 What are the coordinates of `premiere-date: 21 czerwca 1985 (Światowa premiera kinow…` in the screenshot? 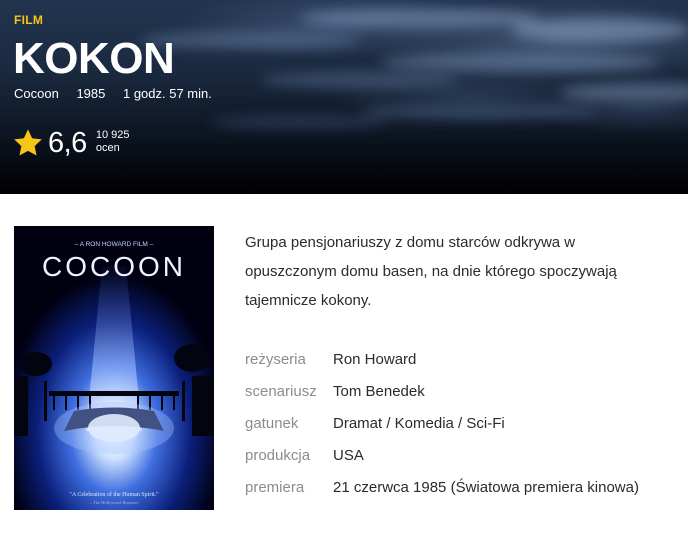 It's located at (486, 487).